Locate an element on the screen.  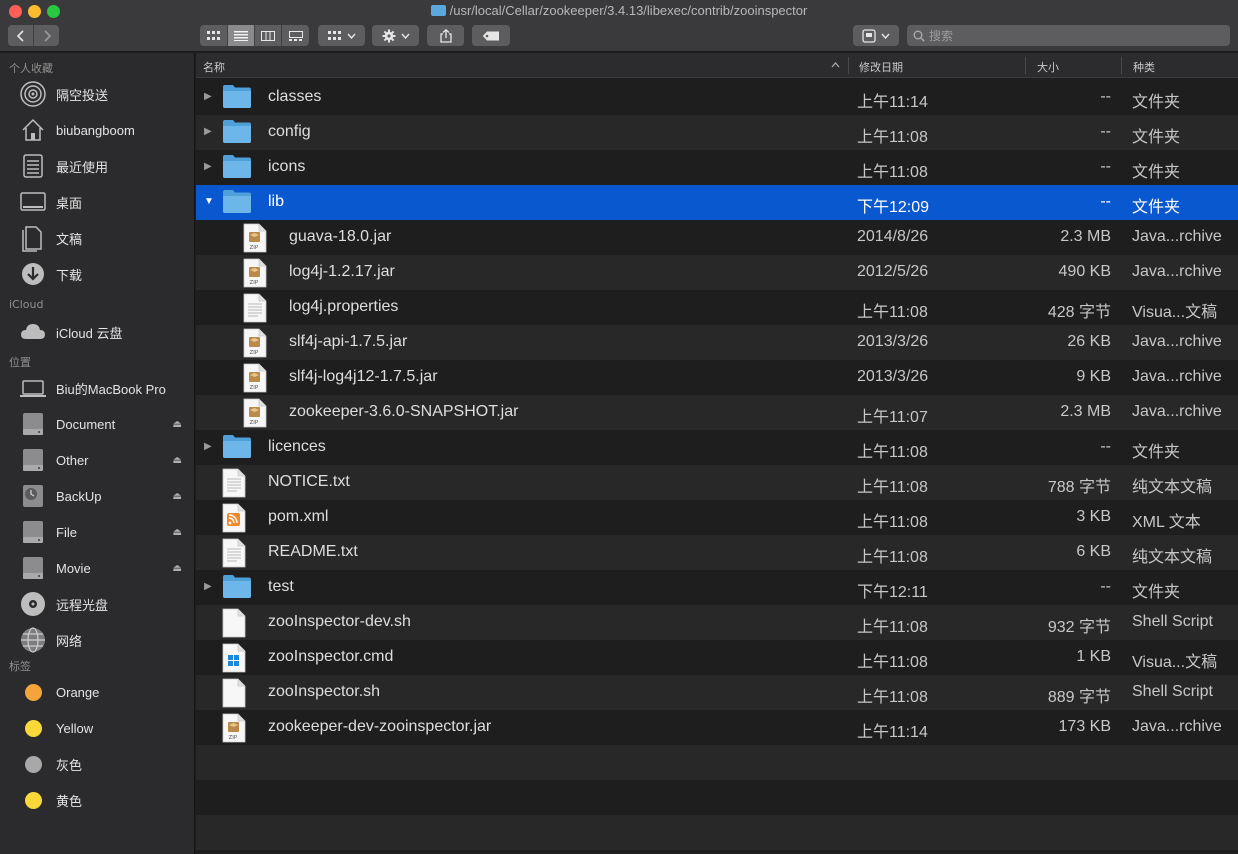
sidebar-item-: 文稿 is located at coordinates (97, 238).